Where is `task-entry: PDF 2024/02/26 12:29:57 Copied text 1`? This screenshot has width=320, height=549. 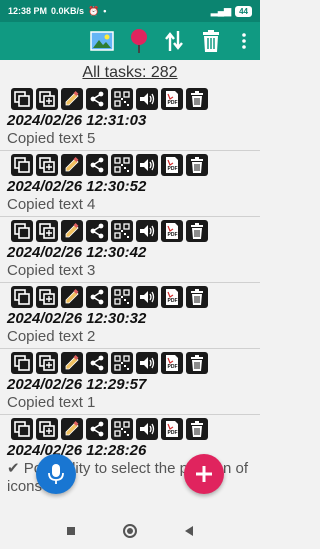
task-entry: PDF 2024/02/26 12:29:57 Copied text 1 is located at coordinates (130, 382).